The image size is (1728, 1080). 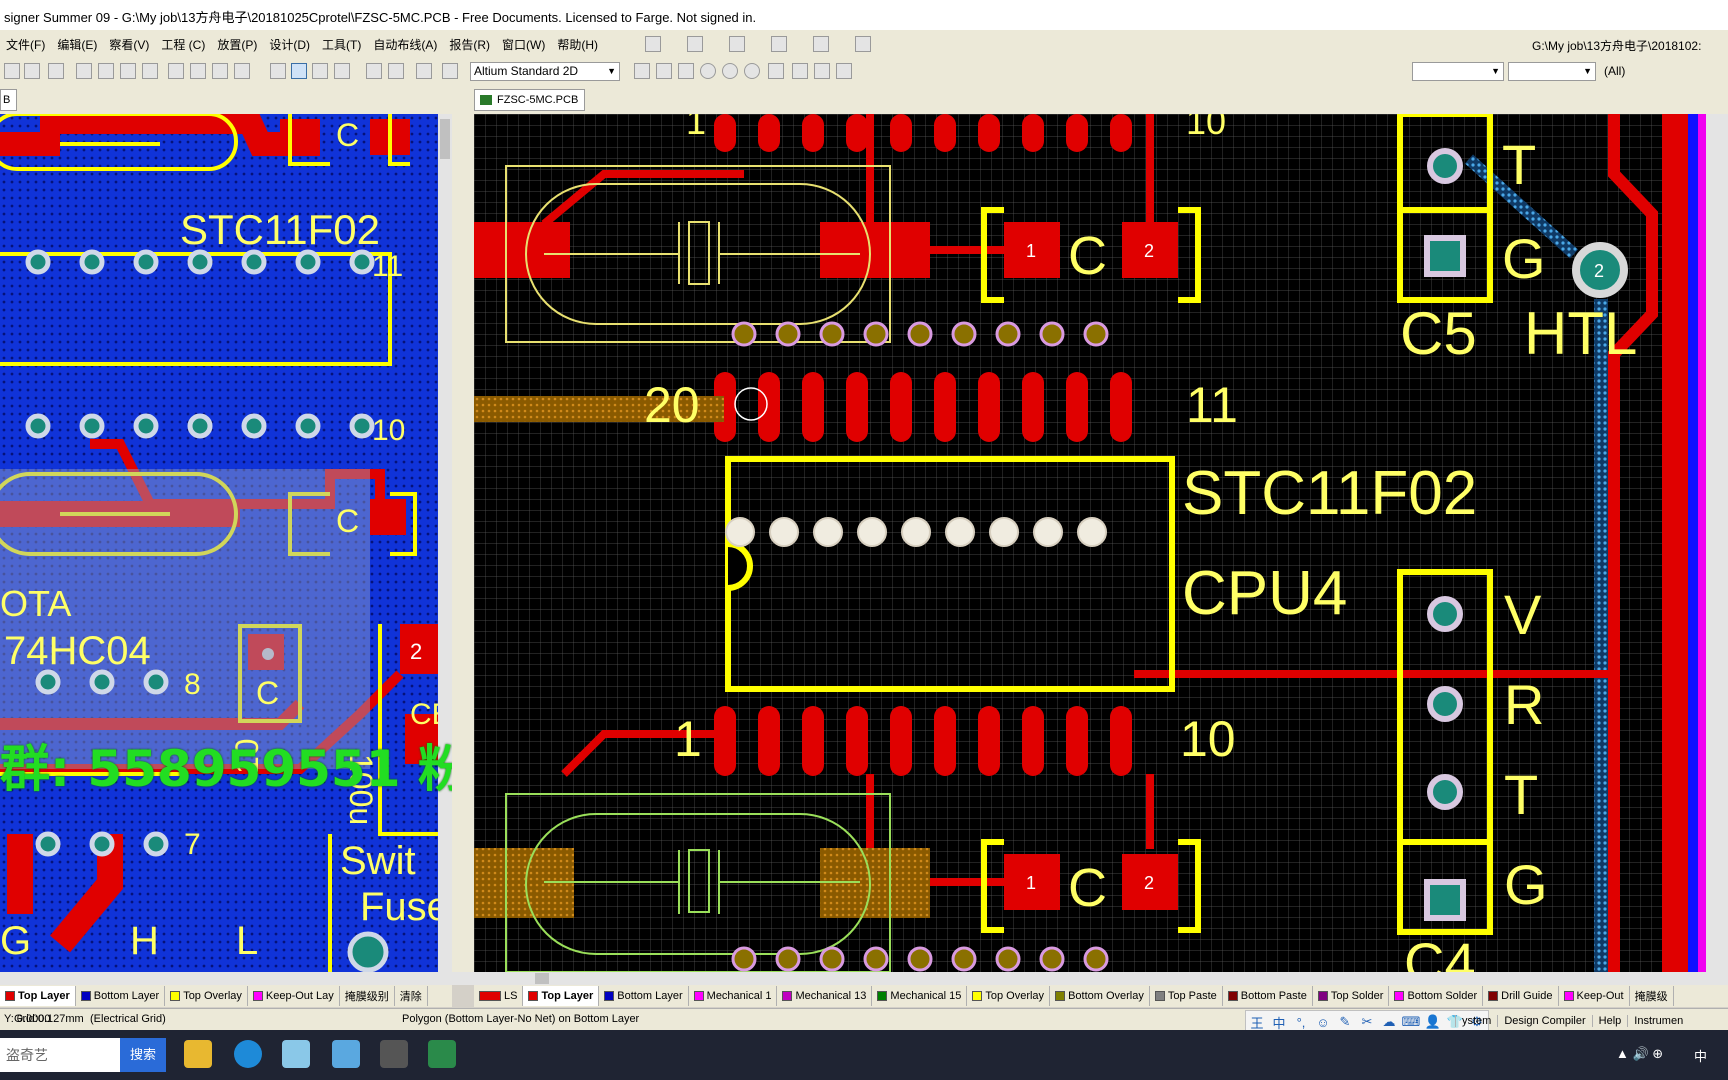 What do you see at coordinates (1433, 1022) in the screenshot?
I see `ime-icon-8: 👤` at bounding box center [1433, 1022].